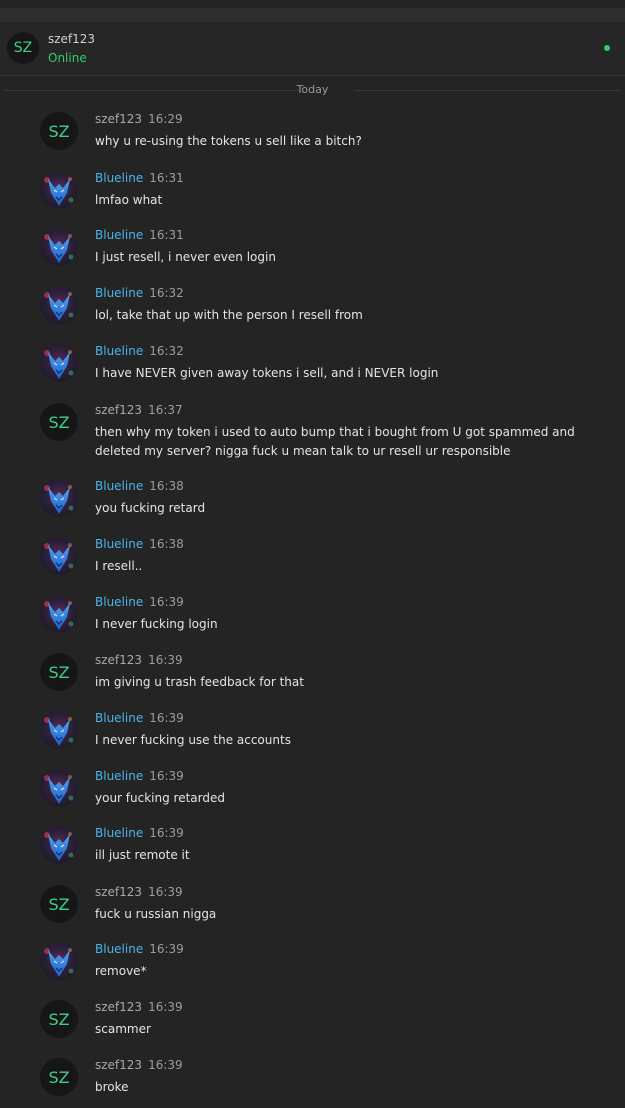 This screenshot has height=1108, width=625. Describe the element at coordinates (150, 508) in the screenshot. I see `message-text: you fucking retard` at that location.